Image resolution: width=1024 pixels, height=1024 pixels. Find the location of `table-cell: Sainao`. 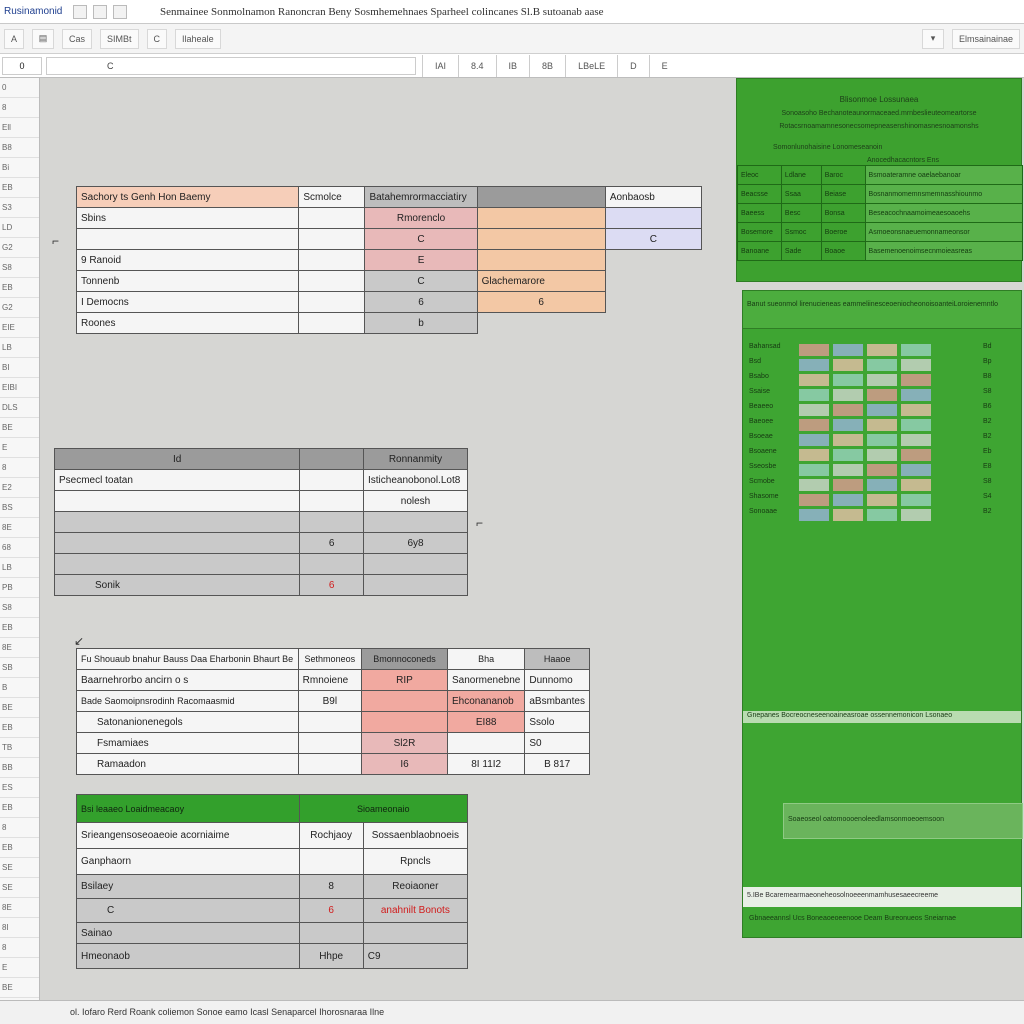

table-cell: Sainao is located at coordinates (188, 933).